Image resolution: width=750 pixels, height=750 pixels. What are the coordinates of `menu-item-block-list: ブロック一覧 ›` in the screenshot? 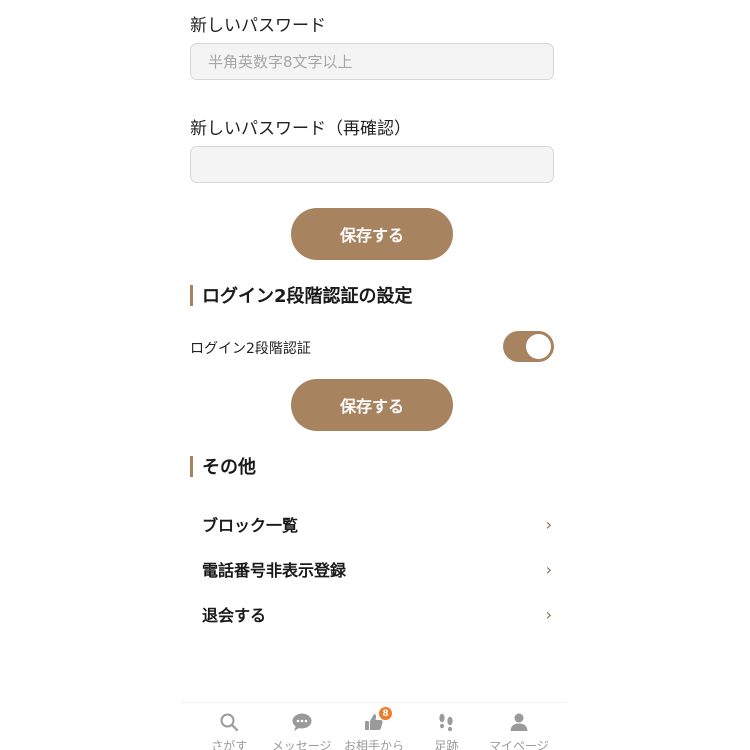 It's located at (372, 524).